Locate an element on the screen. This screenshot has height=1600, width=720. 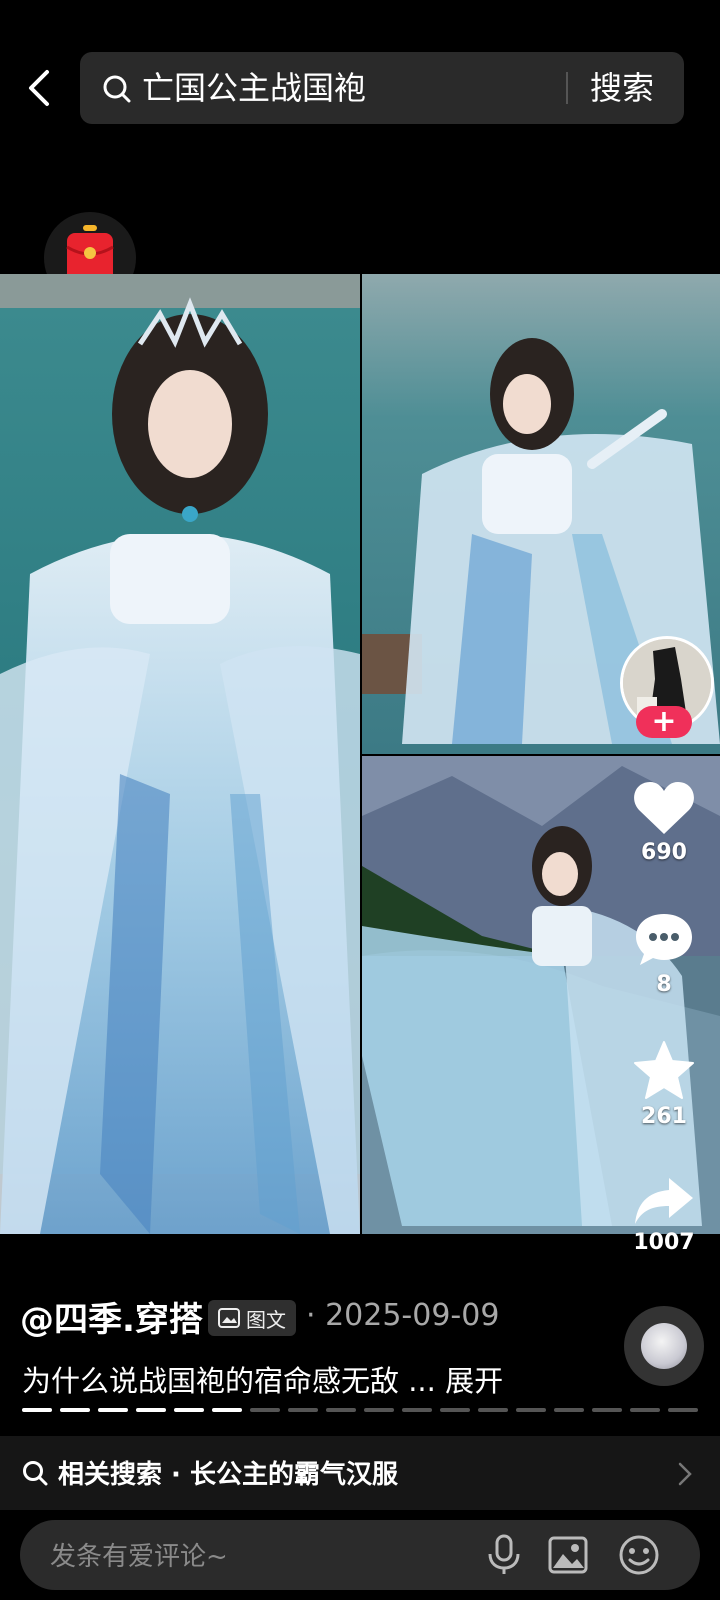
back-button is located at coordinates (40, 88).